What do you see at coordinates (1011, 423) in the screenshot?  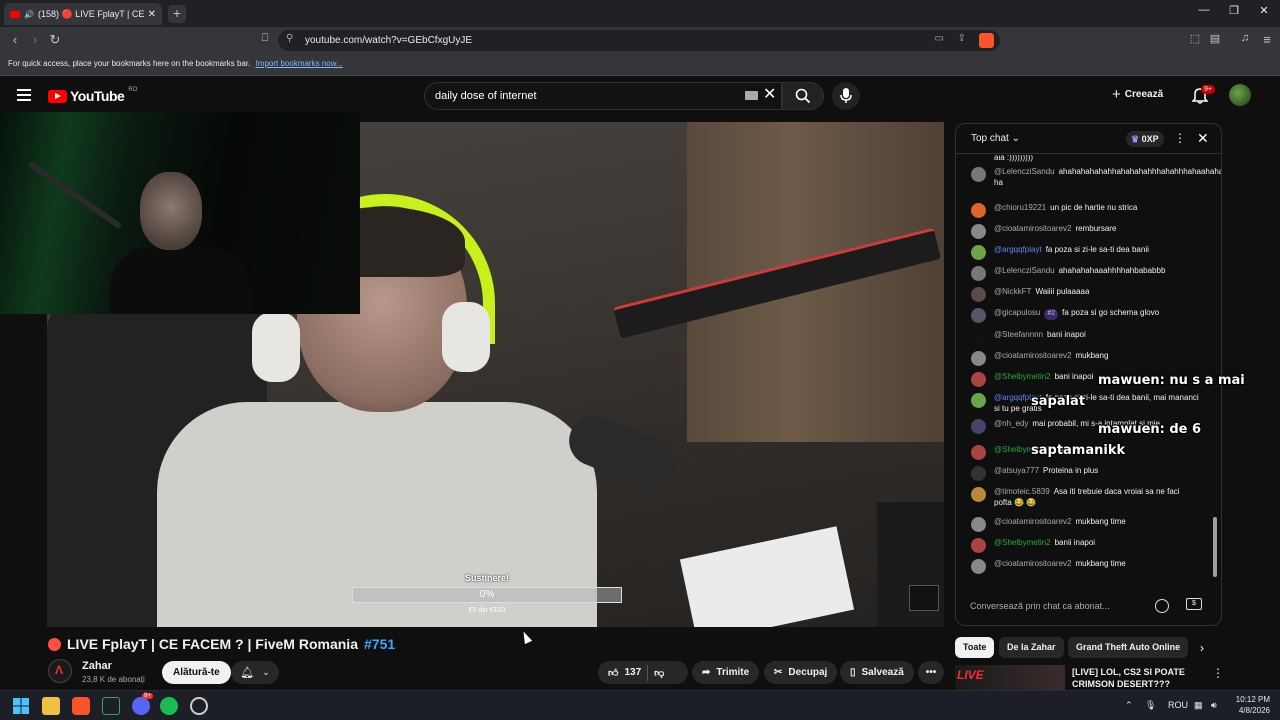 I see `chat-author-name: @nh_edy` at bounding box center [1011, 423].